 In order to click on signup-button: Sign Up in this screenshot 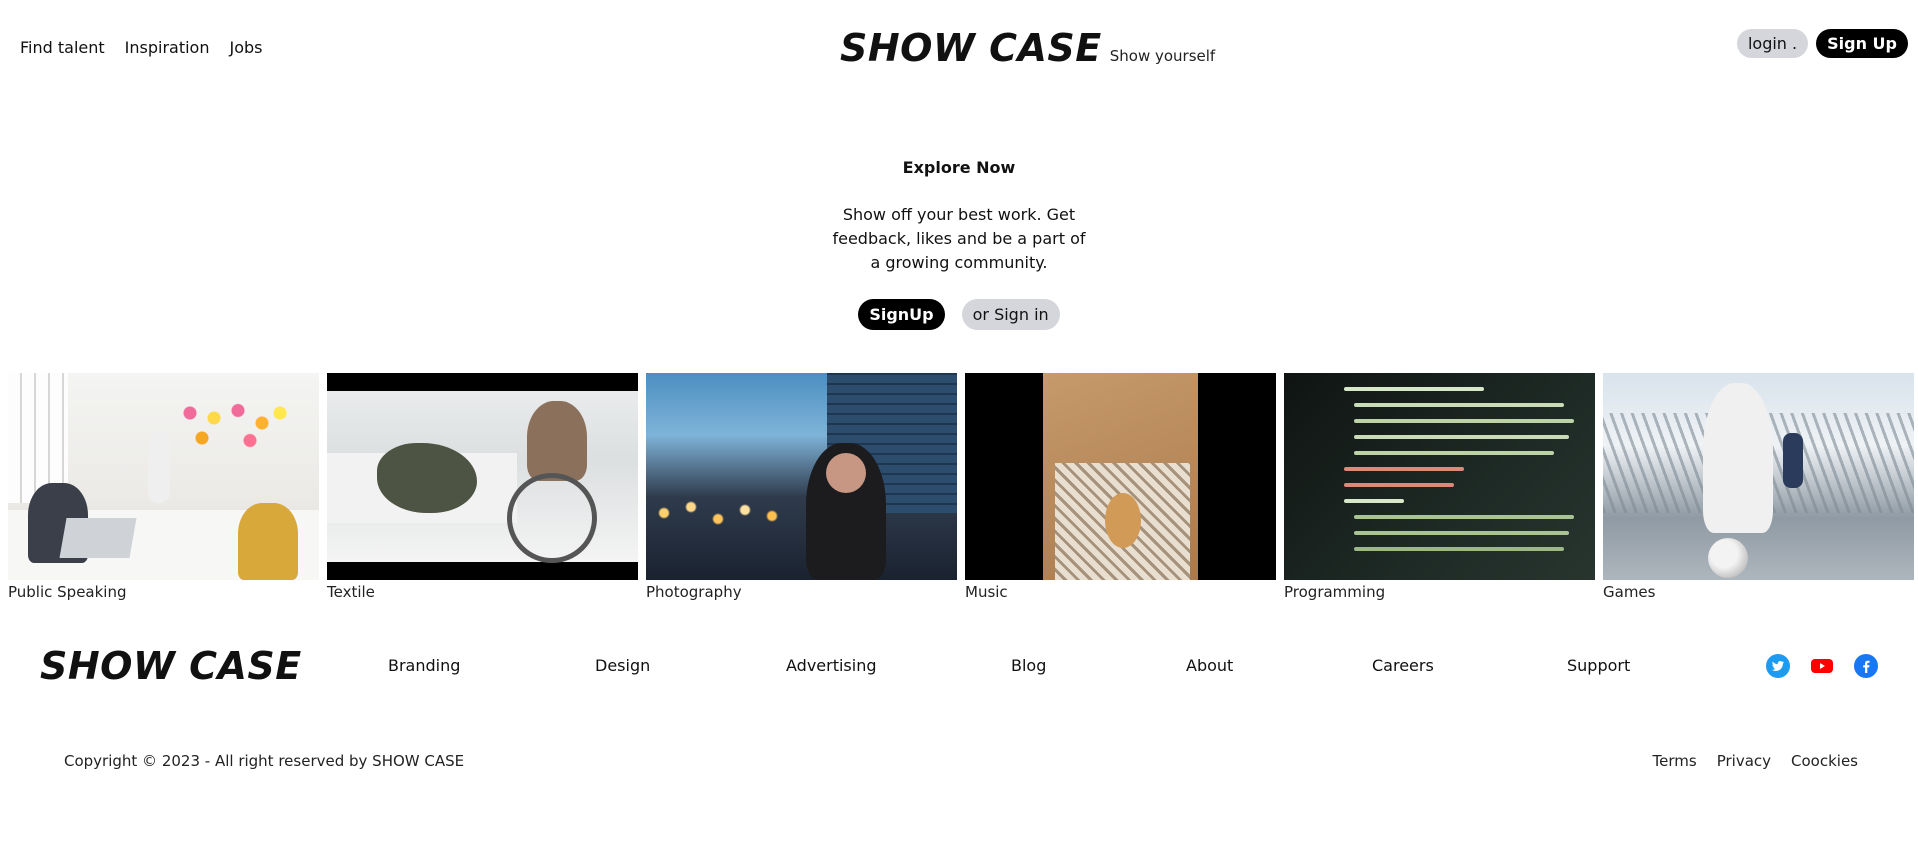, I will do `click(1862, 43)`.